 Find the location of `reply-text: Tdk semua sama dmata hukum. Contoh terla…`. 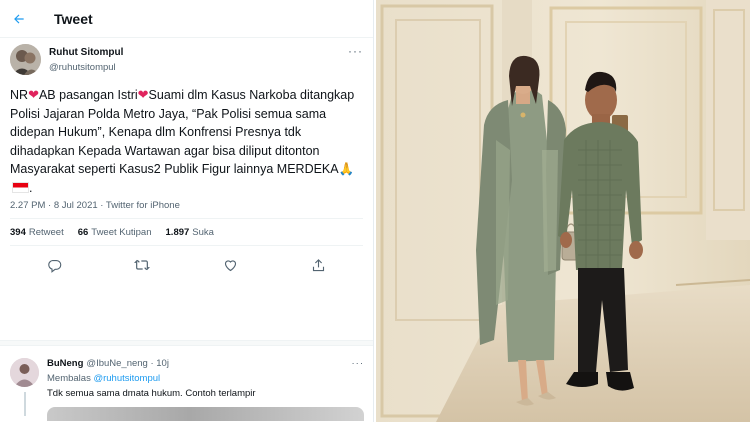

reply-text: Tdk semua sama dmata hukum. Contoh terla… is located at coordinates (151, 393).